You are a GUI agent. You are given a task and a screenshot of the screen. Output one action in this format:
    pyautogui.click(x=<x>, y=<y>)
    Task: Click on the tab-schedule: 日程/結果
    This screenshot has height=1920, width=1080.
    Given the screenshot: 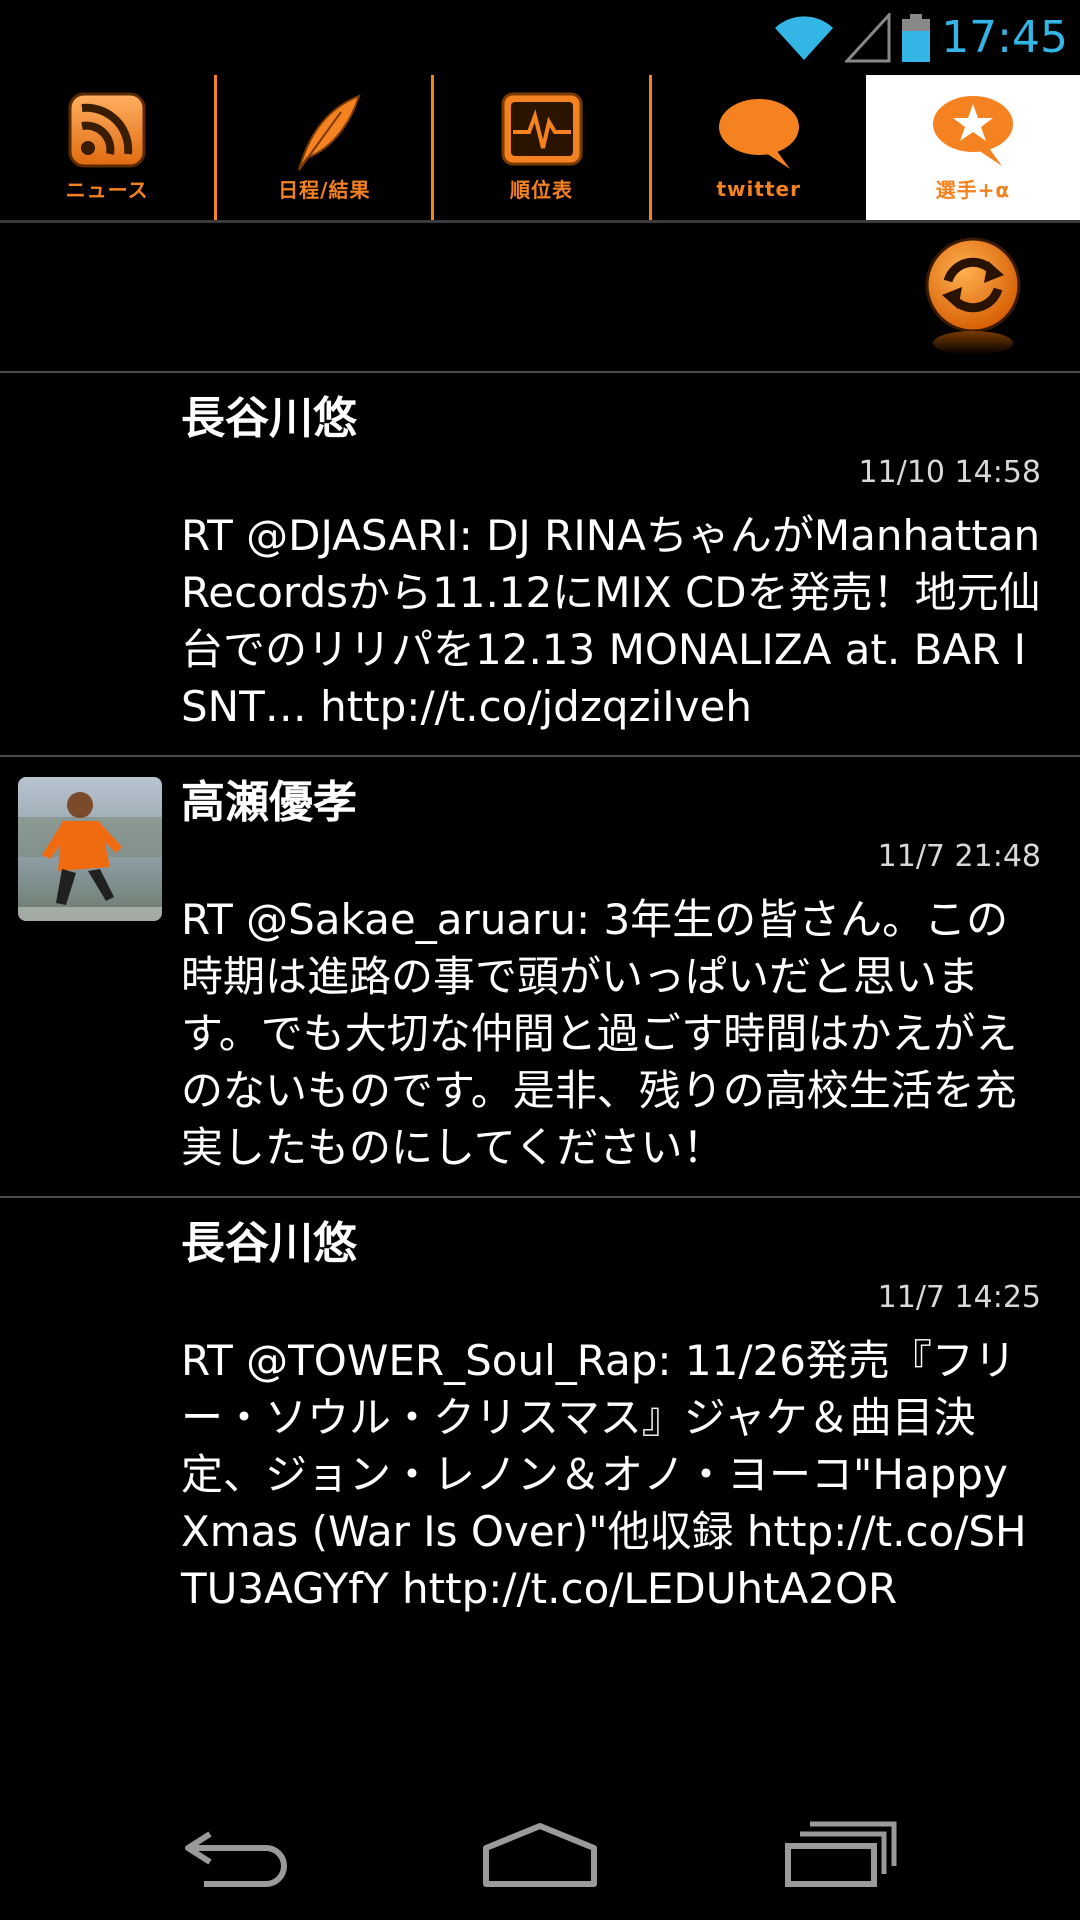 What is the action you would take?
    pyautogui.click(x=322, y=147)
    